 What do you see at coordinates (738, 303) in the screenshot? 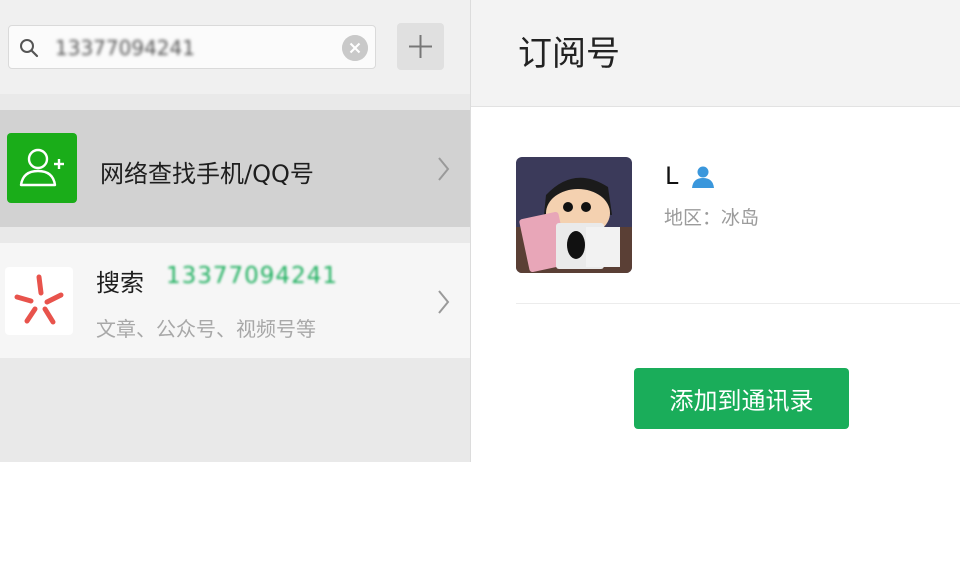
I see `divider` at bounding box center [738, 303].